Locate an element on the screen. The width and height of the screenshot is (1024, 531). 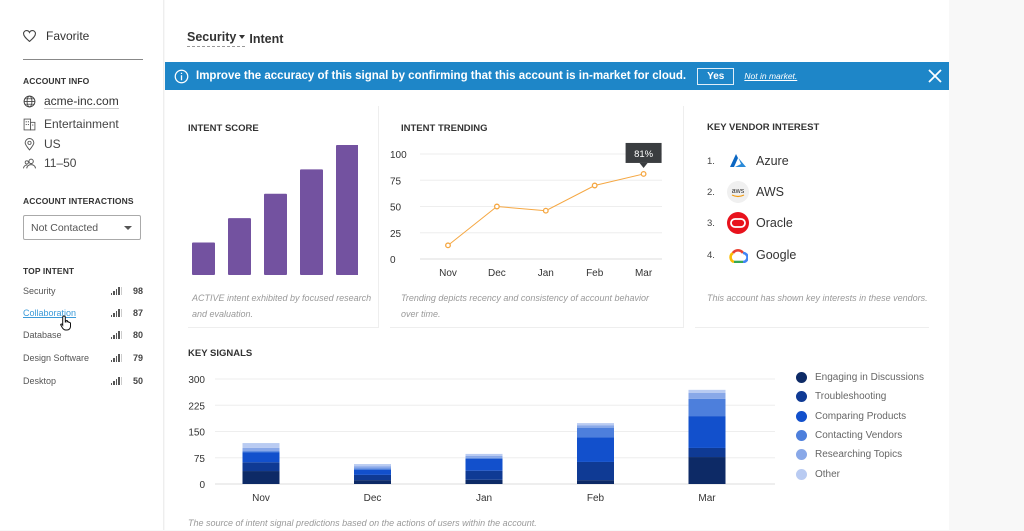
topic-selector: Security is located at coordinates (216, 38).